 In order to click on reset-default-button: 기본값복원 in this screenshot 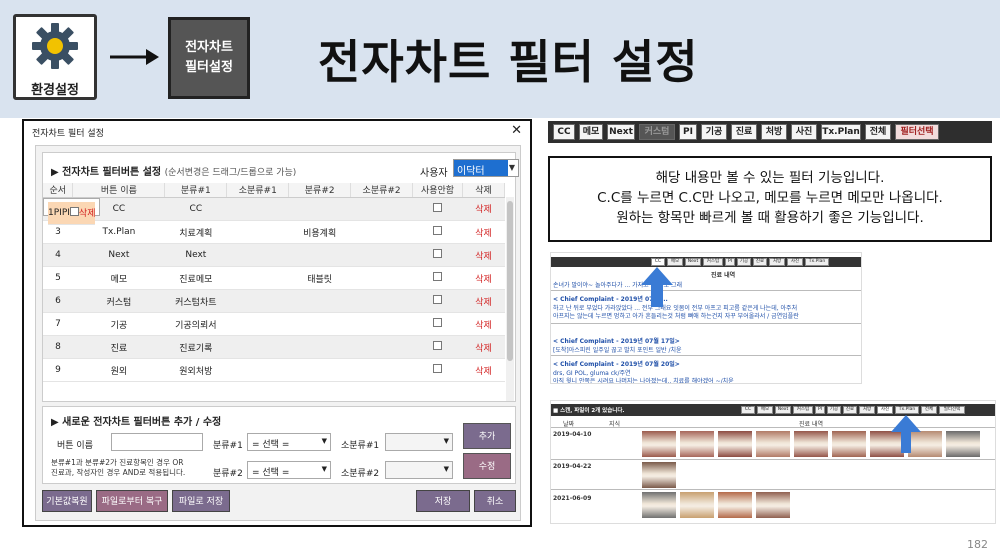, I will do `click(67, 501)`.